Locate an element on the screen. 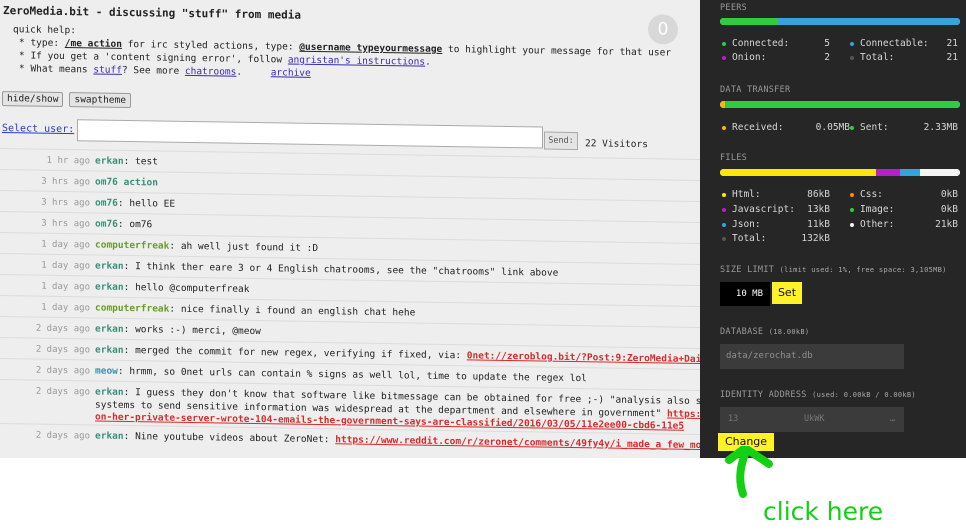 The width and height of the screenshot is (966, 531). message-body: erkan: test is located at coordinates (126, 161).